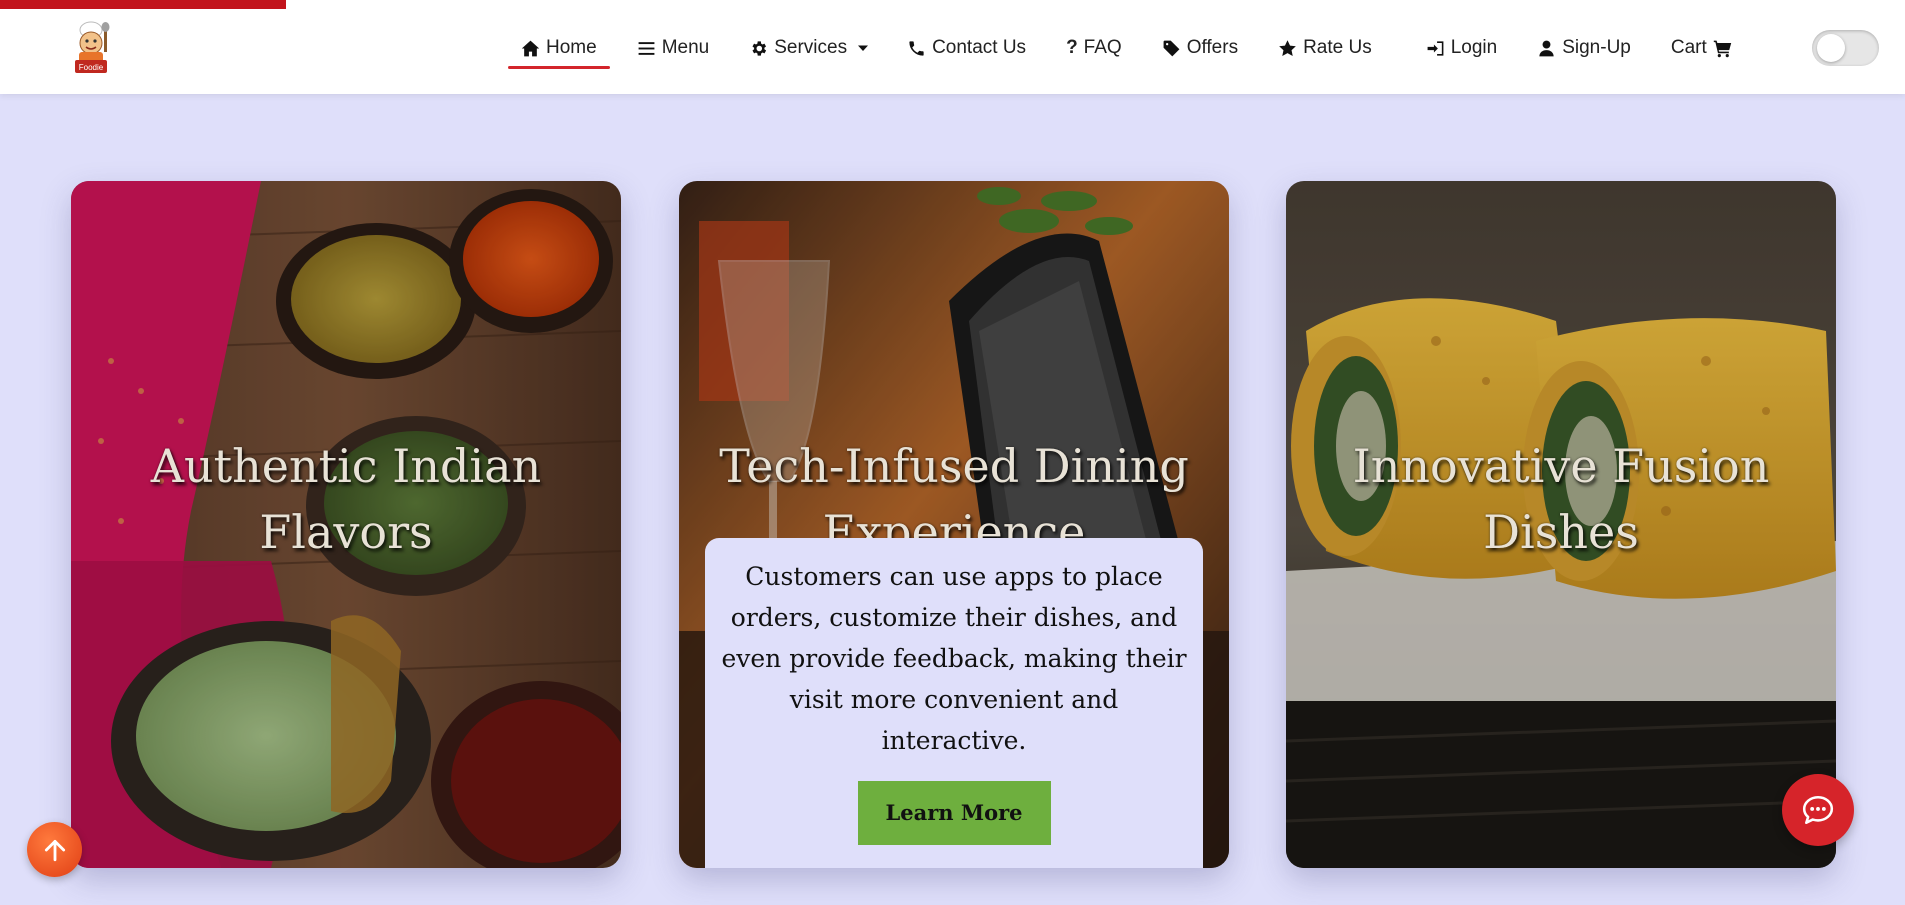 This screenshot has width=1905, height=905. I want to click on nav-menu-label: Menu, so click(685, 47).